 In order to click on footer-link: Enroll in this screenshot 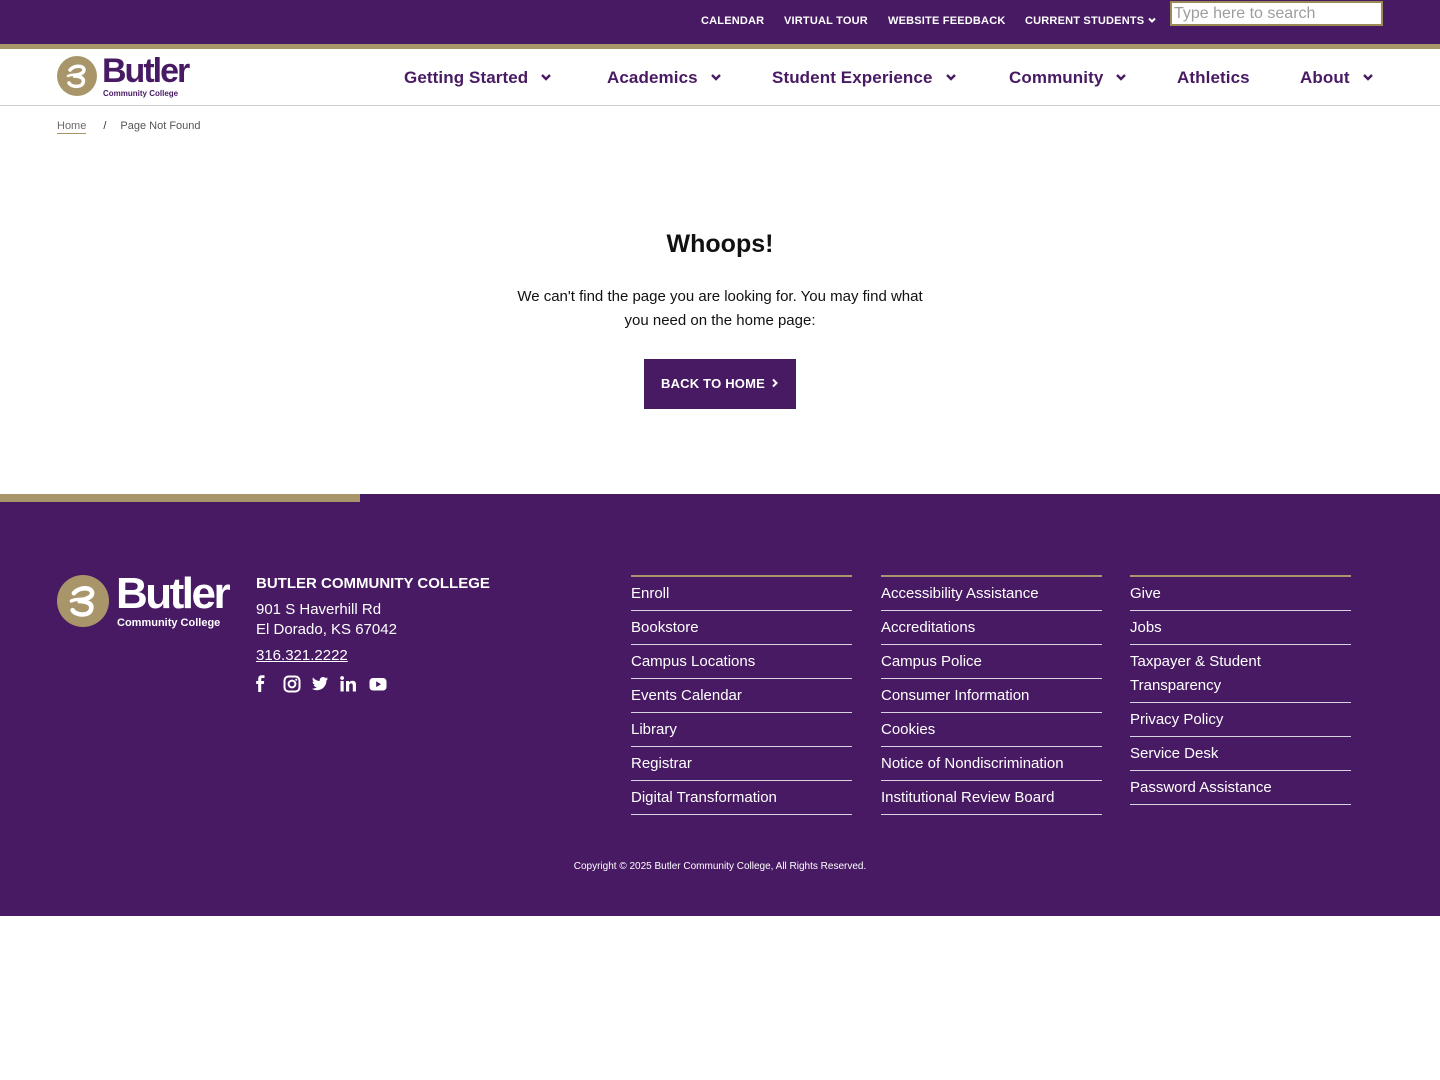, I will do `click(741, 594)`.